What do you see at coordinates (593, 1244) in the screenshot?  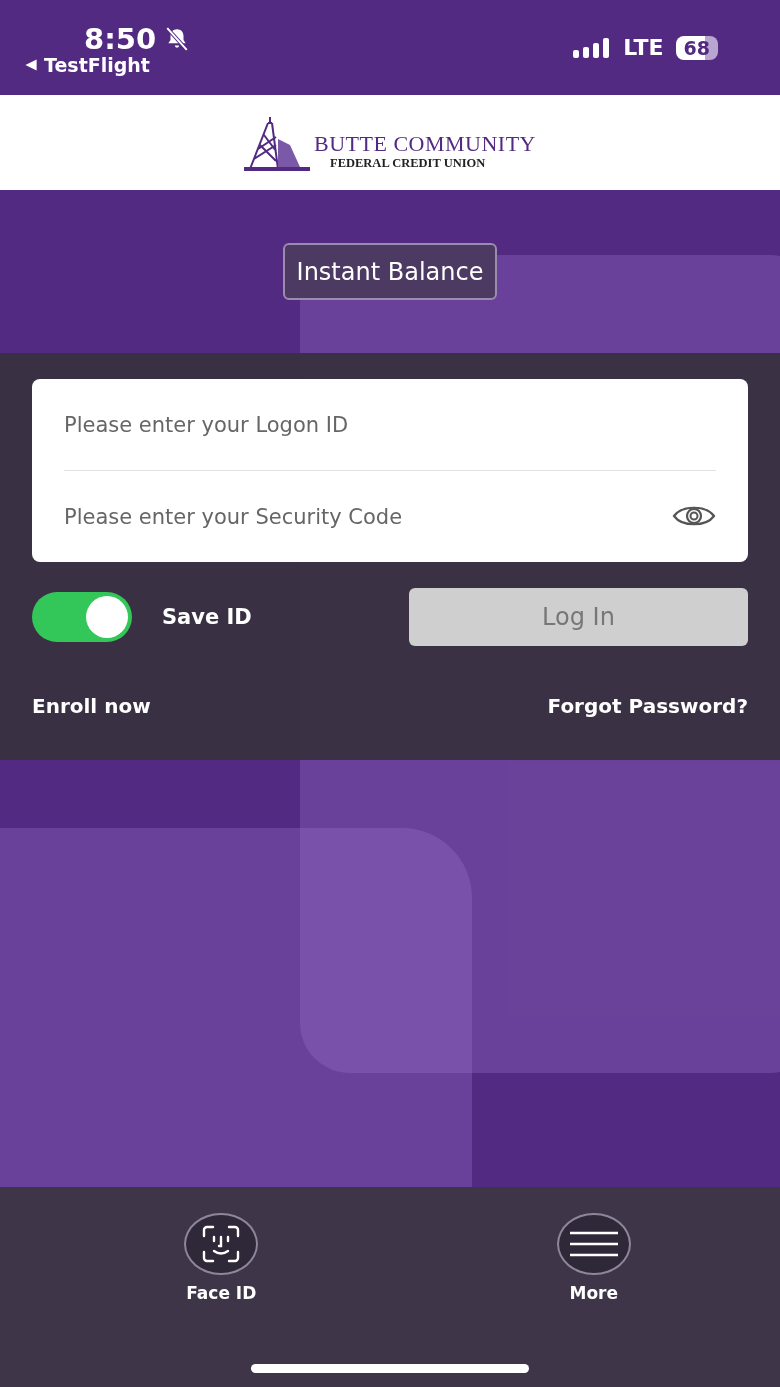 I see `menu-icon` at bounding box center [593, 1244].